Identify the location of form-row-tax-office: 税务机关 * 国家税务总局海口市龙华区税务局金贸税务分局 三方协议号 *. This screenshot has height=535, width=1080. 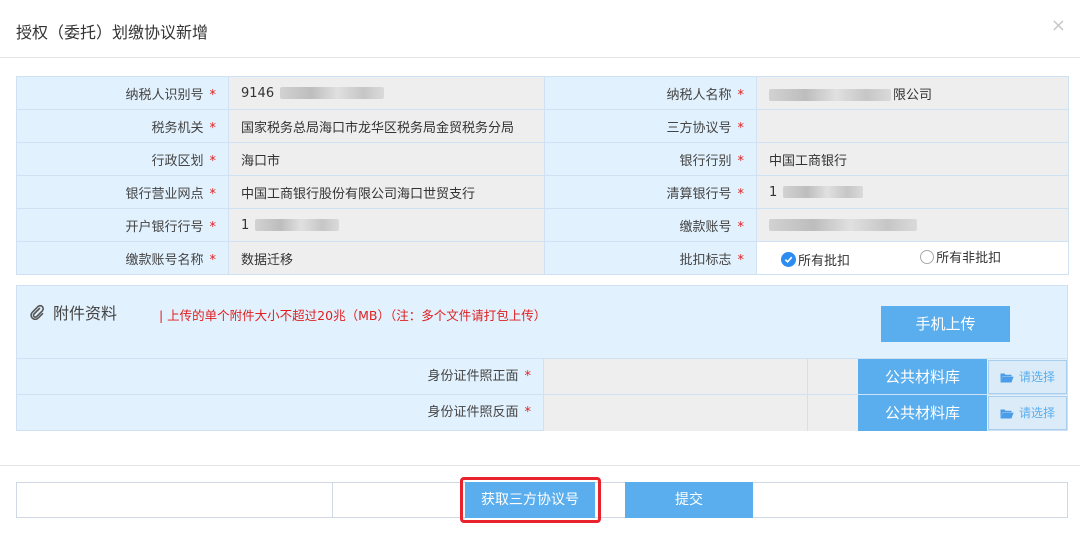
(542, 126).